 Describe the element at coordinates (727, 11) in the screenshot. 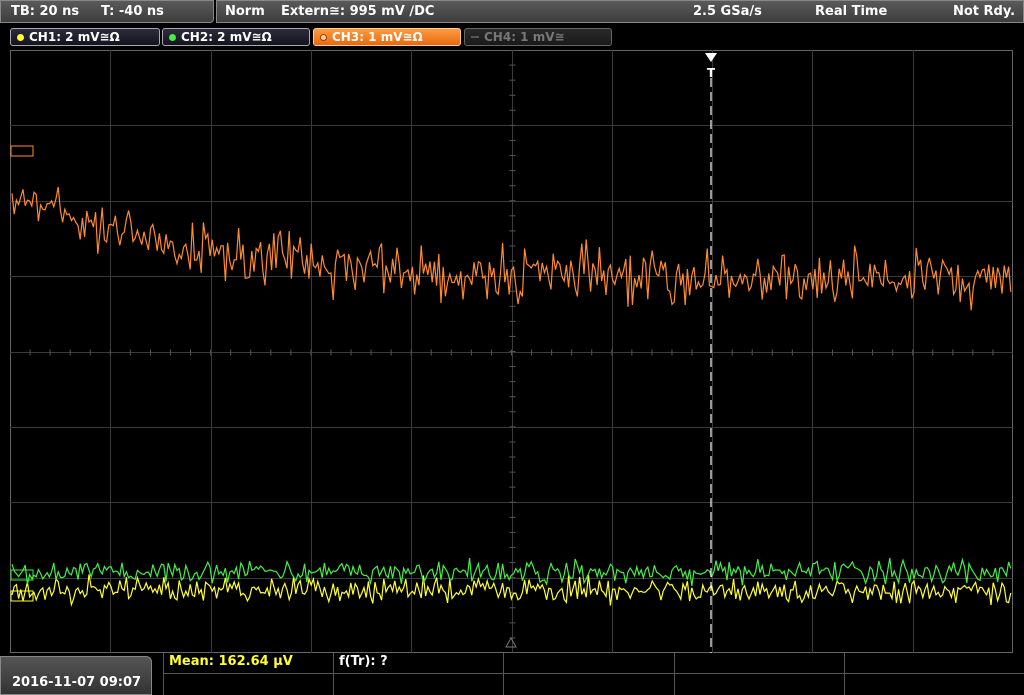

I see `sample-rate: 2.5 GSa/s` at that location.